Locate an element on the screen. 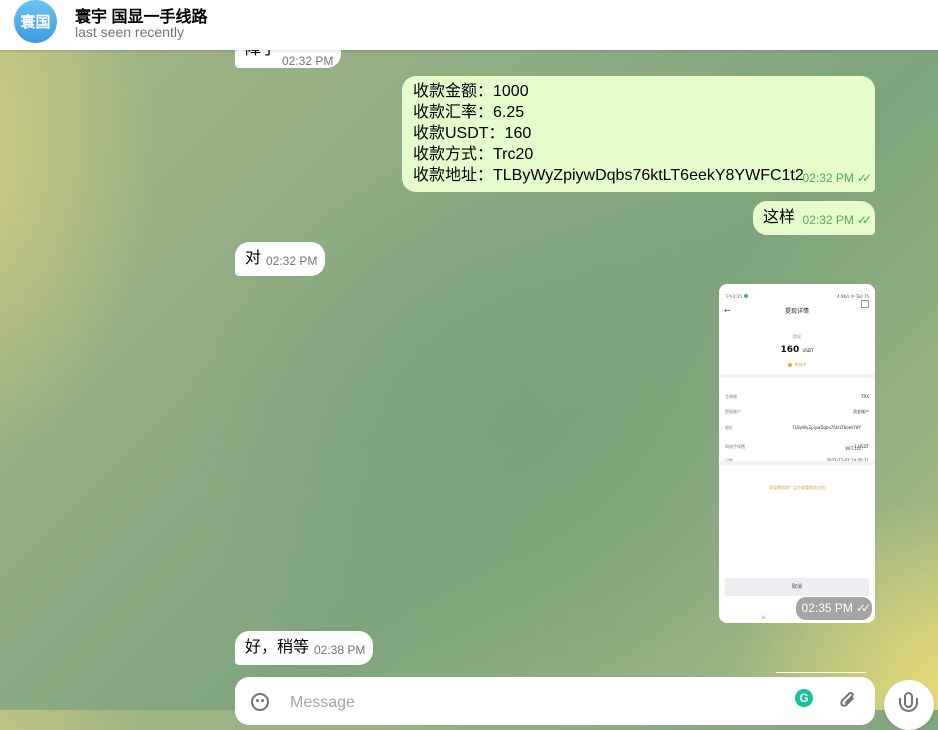 This screenshot has width=938, height=730. payment-method-line: 收款方式：Trc20 is located at coordinates (473, 154).